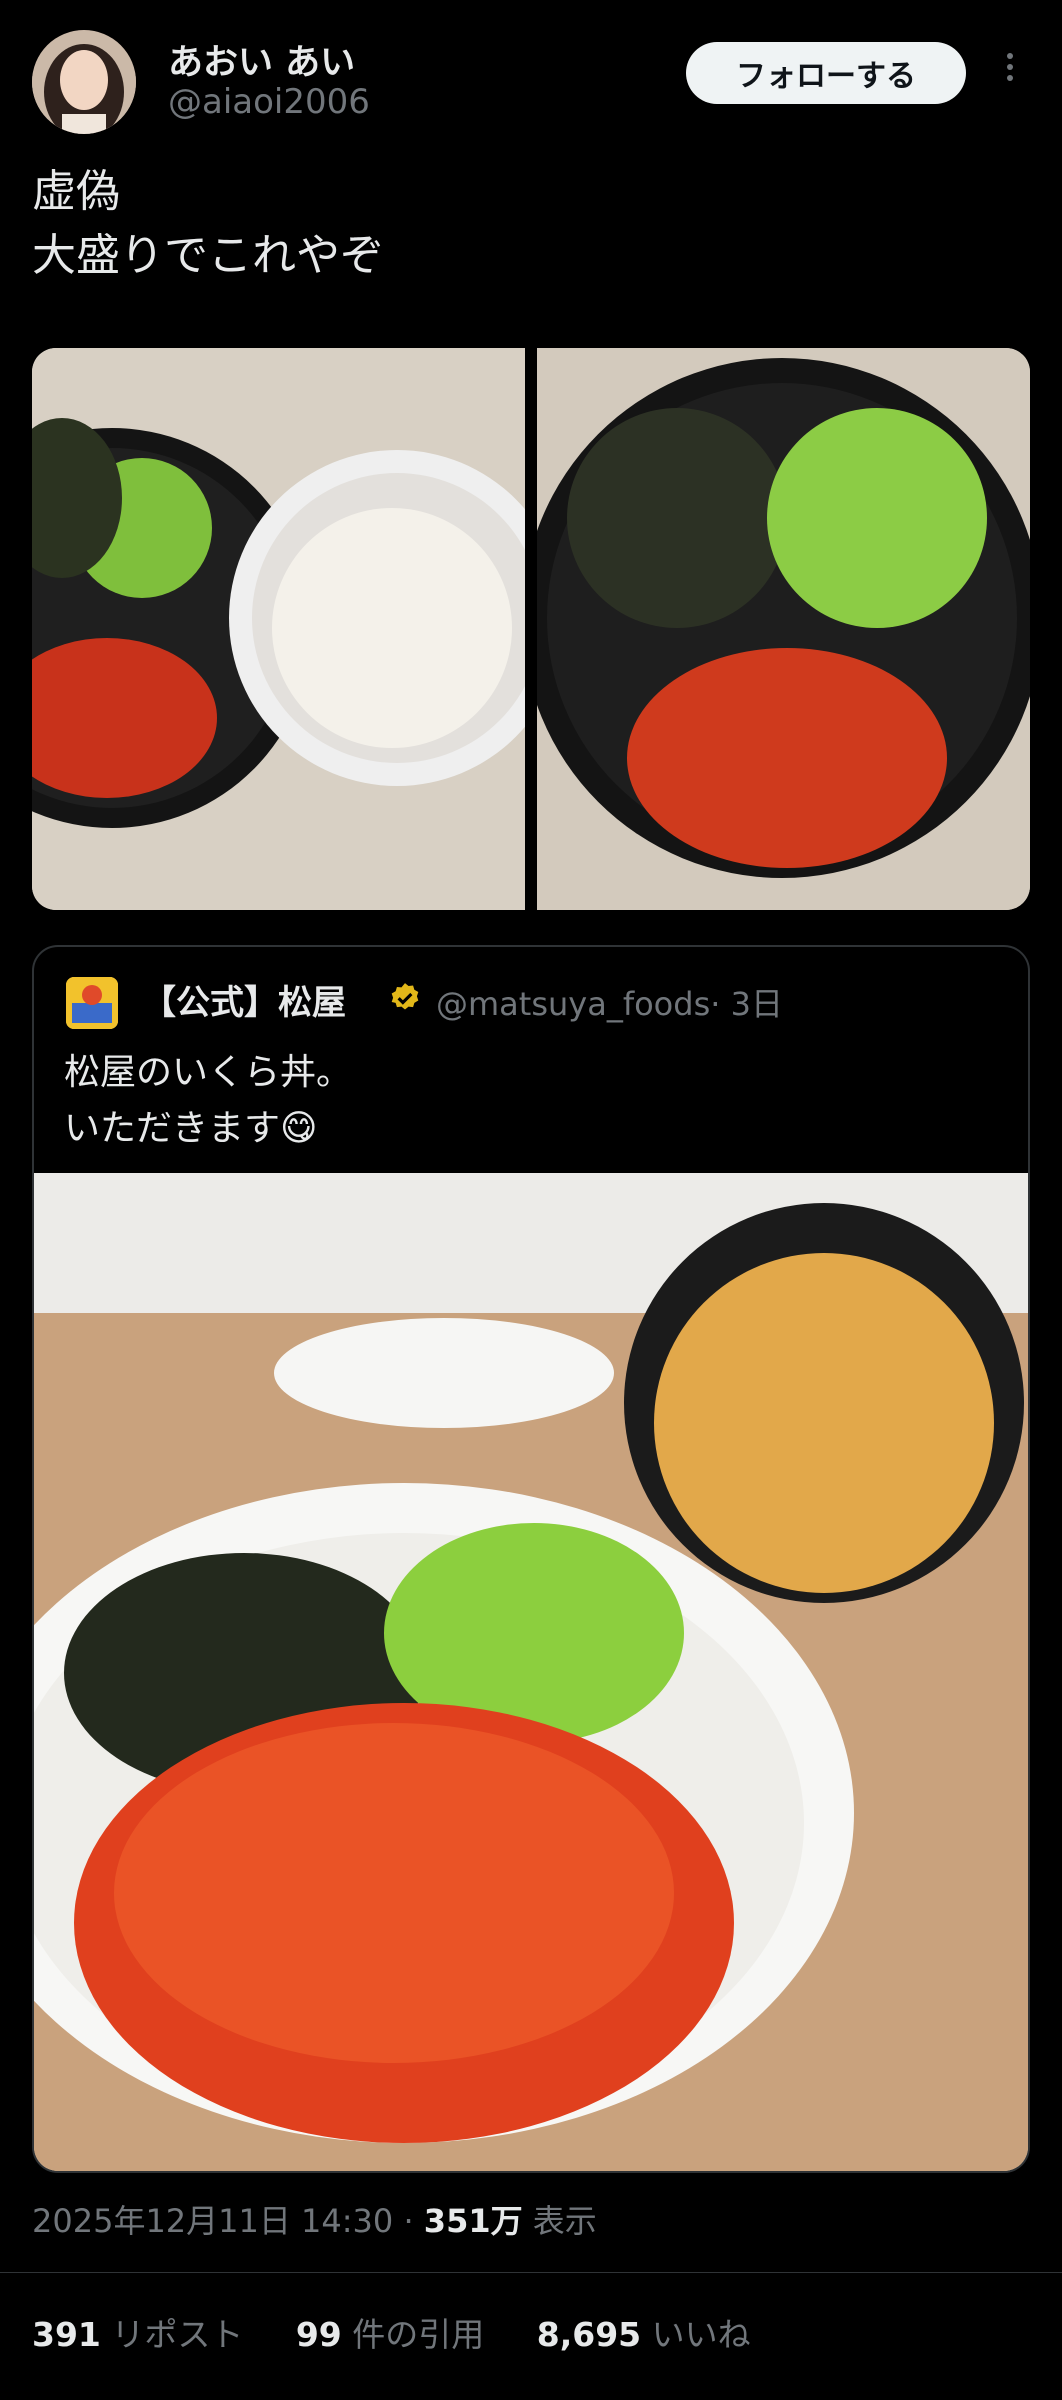  Describe the element at coordinates (66, 2334) in the screenshot. I see `reposts-count: 391` at that location.